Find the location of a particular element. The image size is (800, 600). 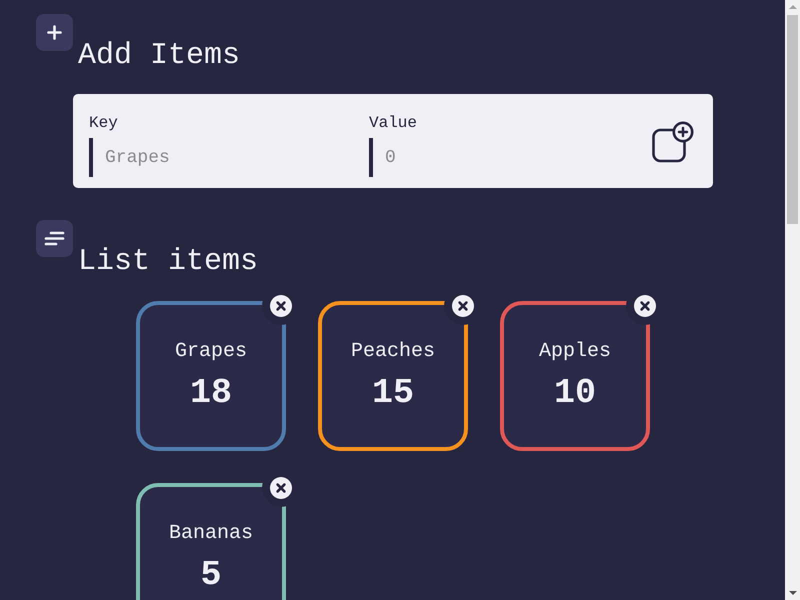

plus-icon is located at coordinates (54, 32).